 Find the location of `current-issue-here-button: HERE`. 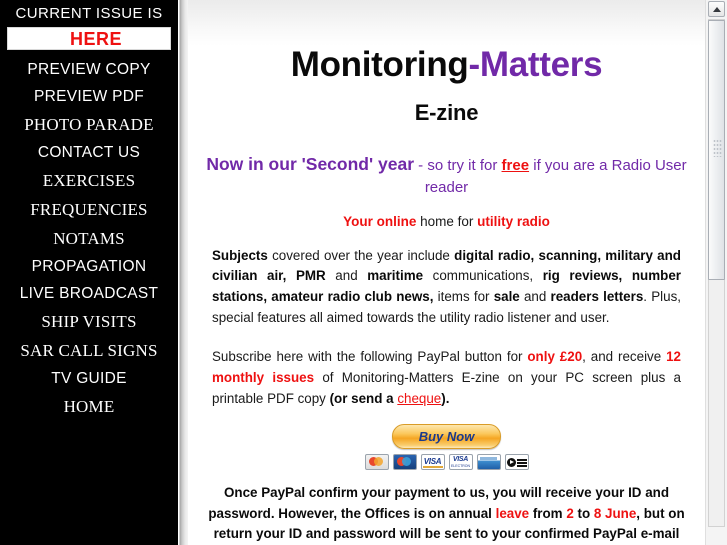

current-issue-here-button: HERE is located at coordinates (89, 38).